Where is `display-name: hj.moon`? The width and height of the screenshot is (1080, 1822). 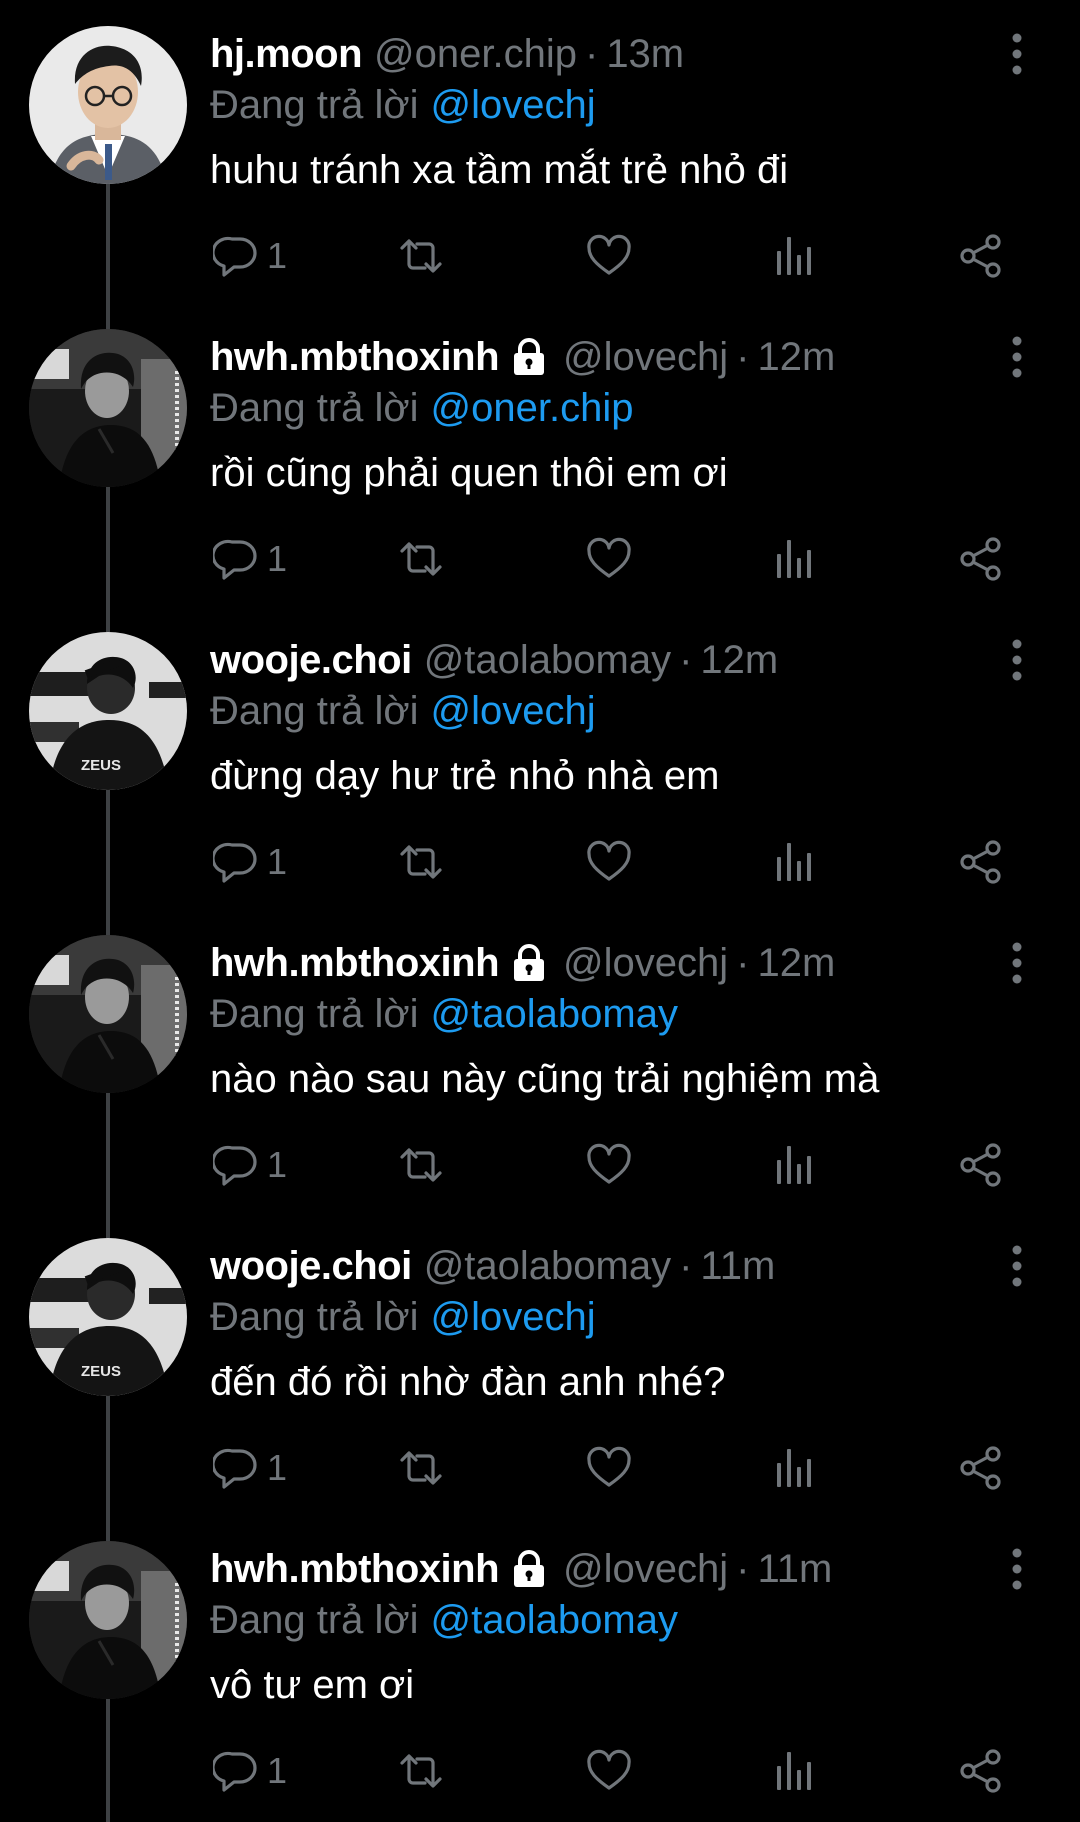 display-name: hj.moon is located at coordinates (286, 54).